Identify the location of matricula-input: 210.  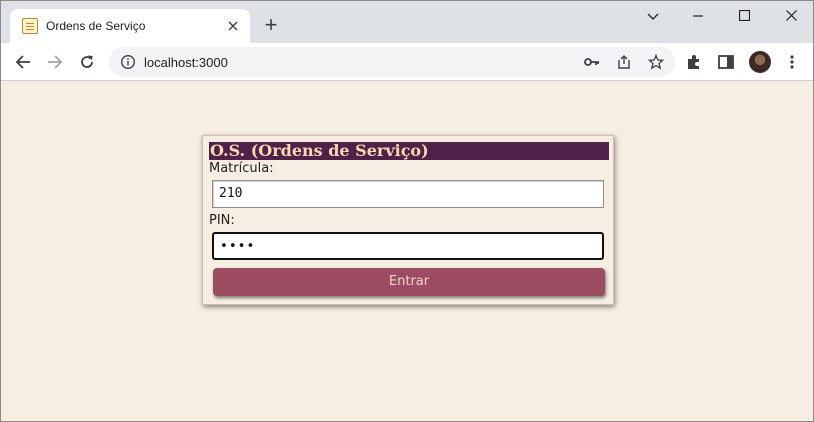
(408, 194).